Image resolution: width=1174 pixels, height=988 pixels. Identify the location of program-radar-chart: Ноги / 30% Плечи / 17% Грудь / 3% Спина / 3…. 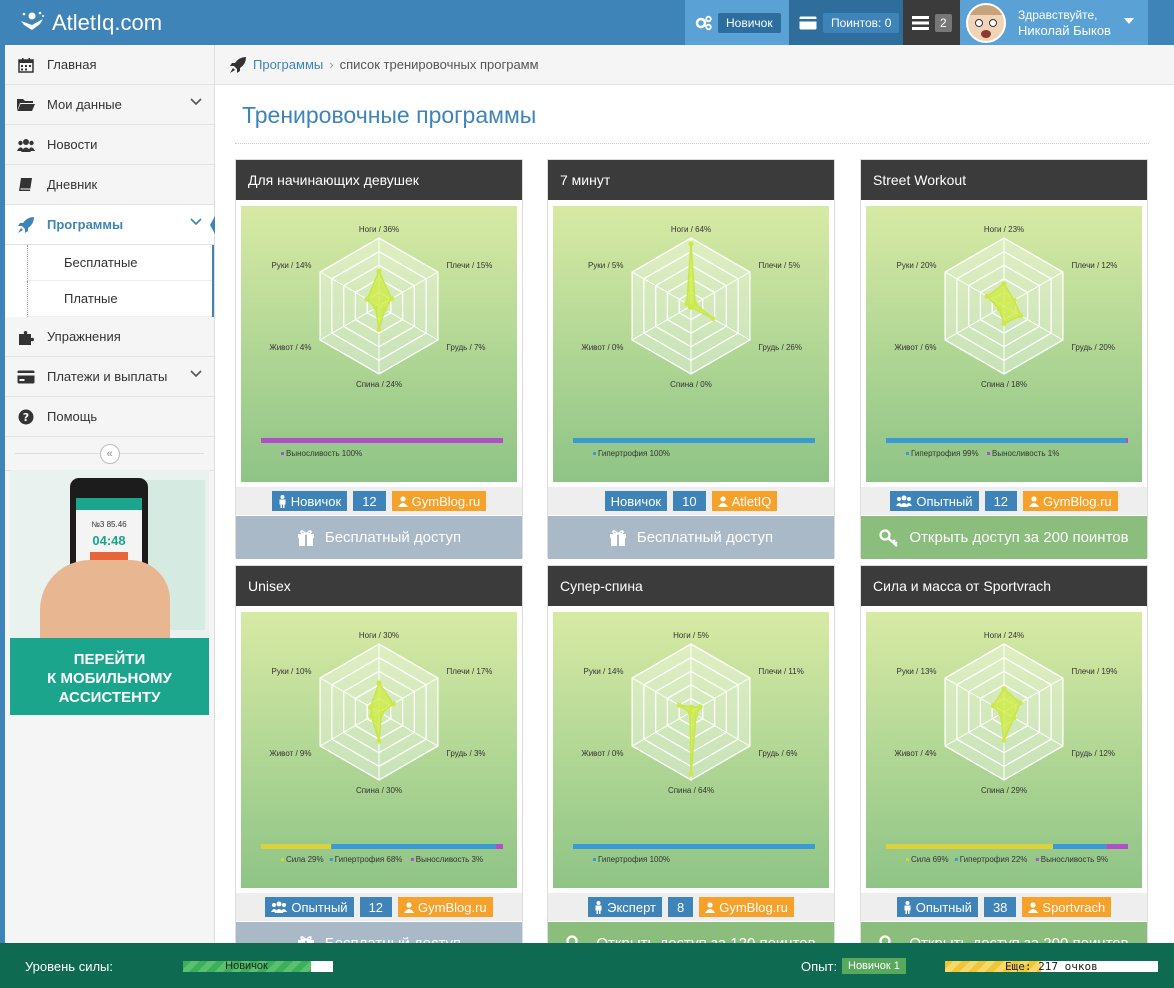
(379, 750).